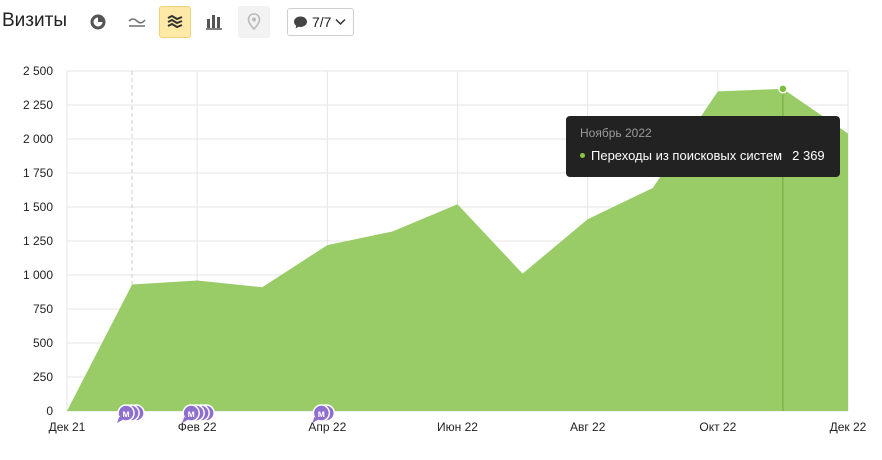 The height and width of the screenshot is (460, 882). I want to click on y-tick-label: 2 000, so click(38, 139).